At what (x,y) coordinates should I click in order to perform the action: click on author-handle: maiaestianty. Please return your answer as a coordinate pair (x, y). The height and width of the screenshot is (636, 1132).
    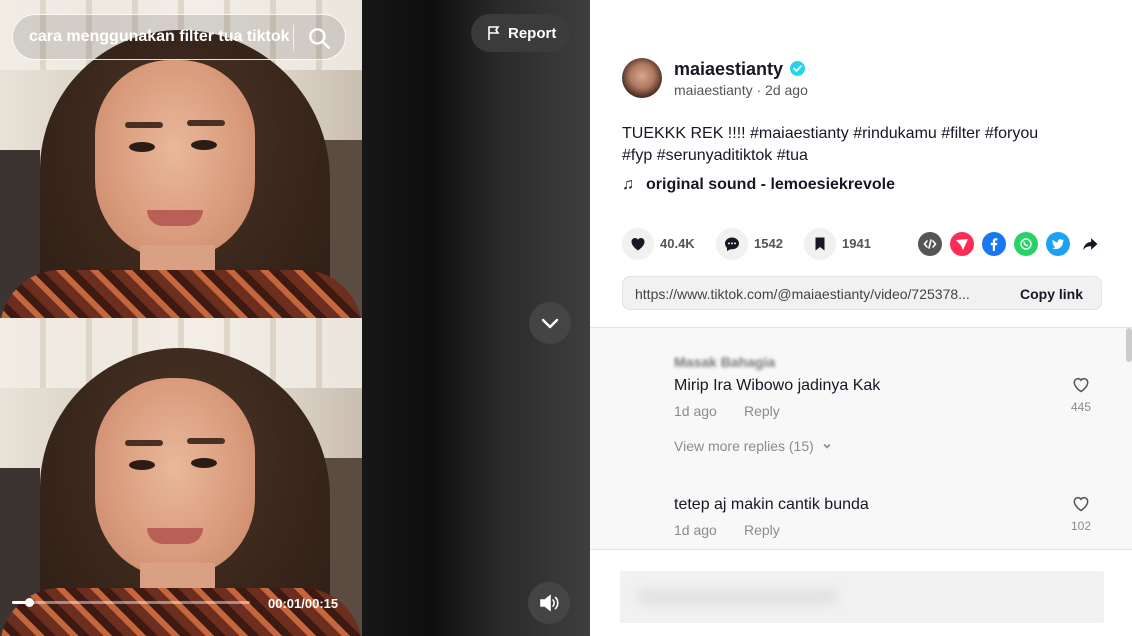
    Looking at the image, I should click on (713, 90).